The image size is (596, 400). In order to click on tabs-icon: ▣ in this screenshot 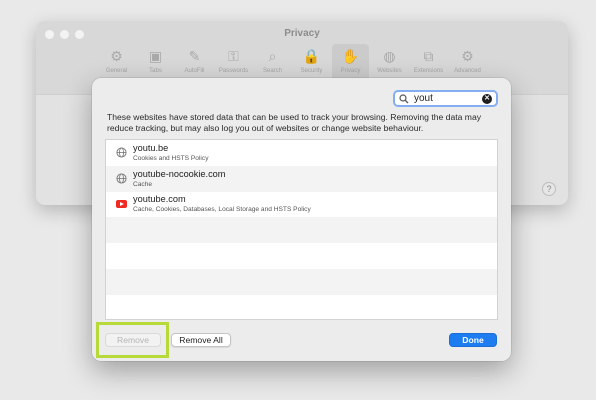, I will do `click(155, 56)`.